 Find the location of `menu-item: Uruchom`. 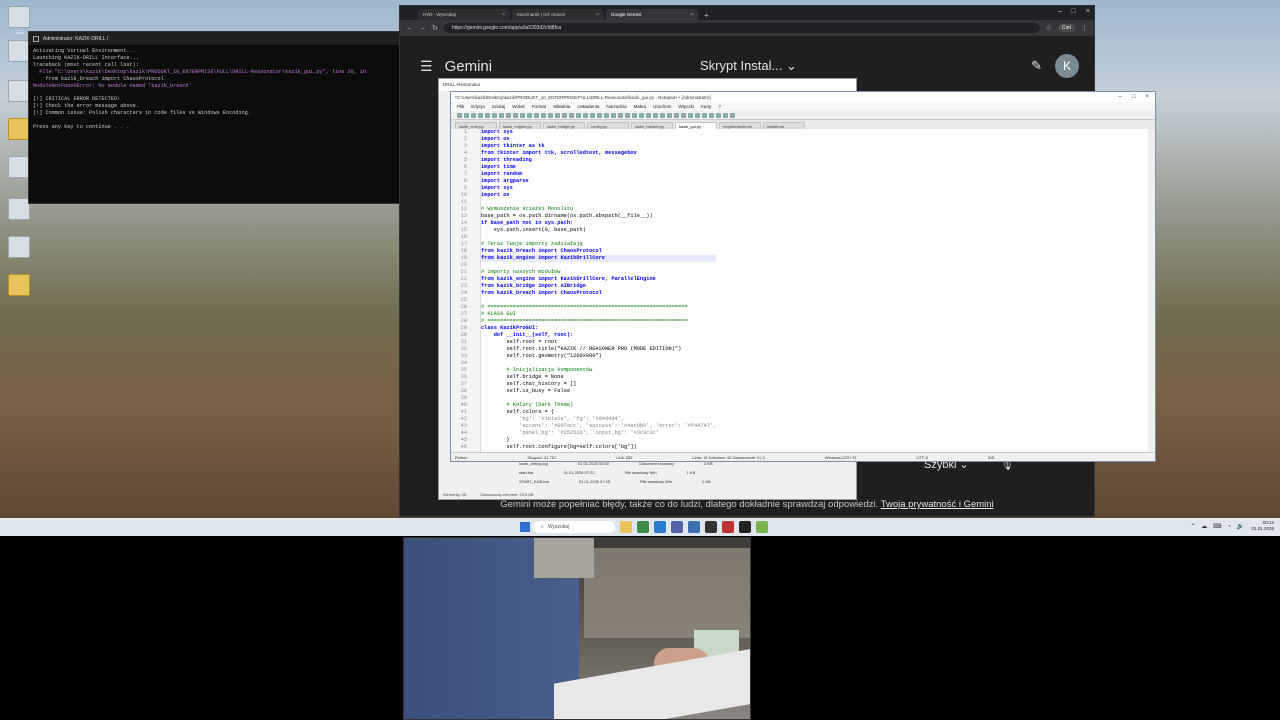

menu-item: Uruchom is located at coordinates (662, 106).